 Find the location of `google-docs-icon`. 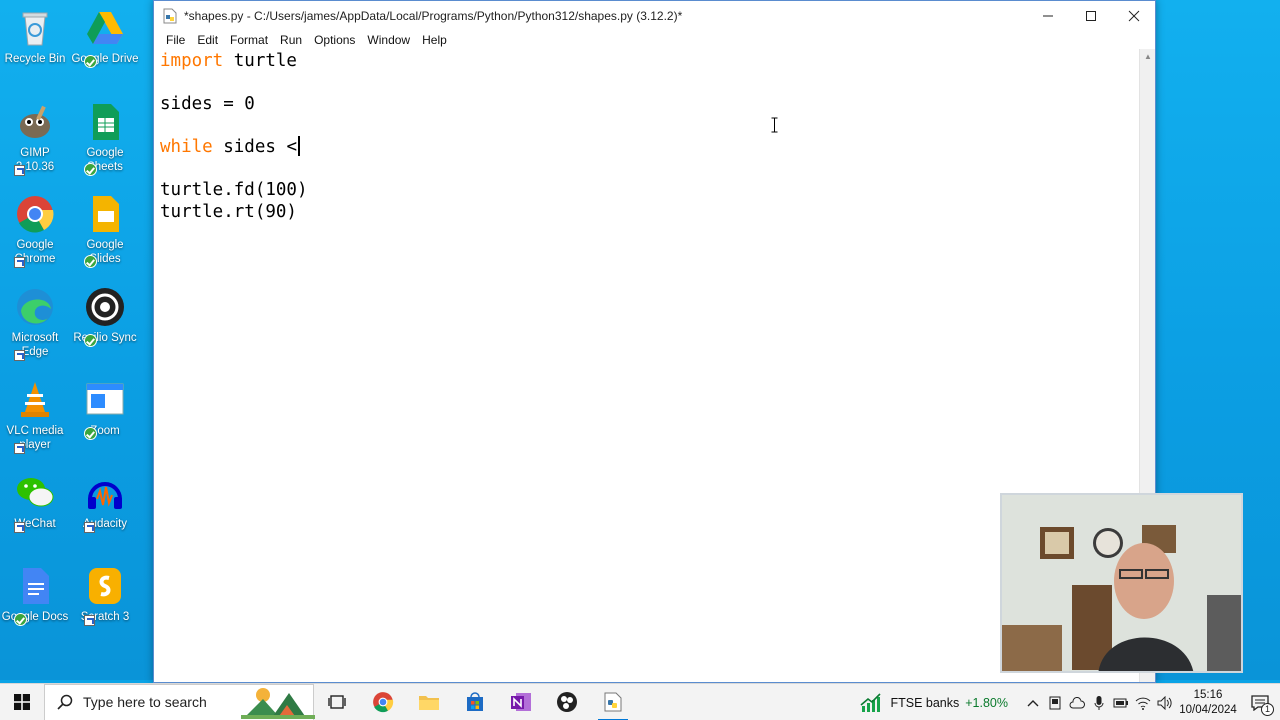

google-docs-icon is located at coordinates (36, 586).